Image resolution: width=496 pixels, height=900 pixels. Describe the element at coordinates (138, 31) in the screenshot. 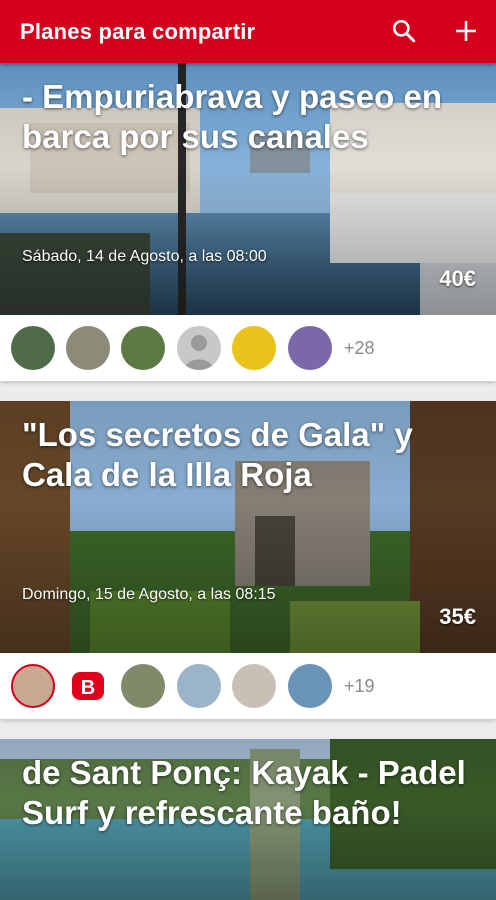

I see `page-title: Planes para compartir` at that location.